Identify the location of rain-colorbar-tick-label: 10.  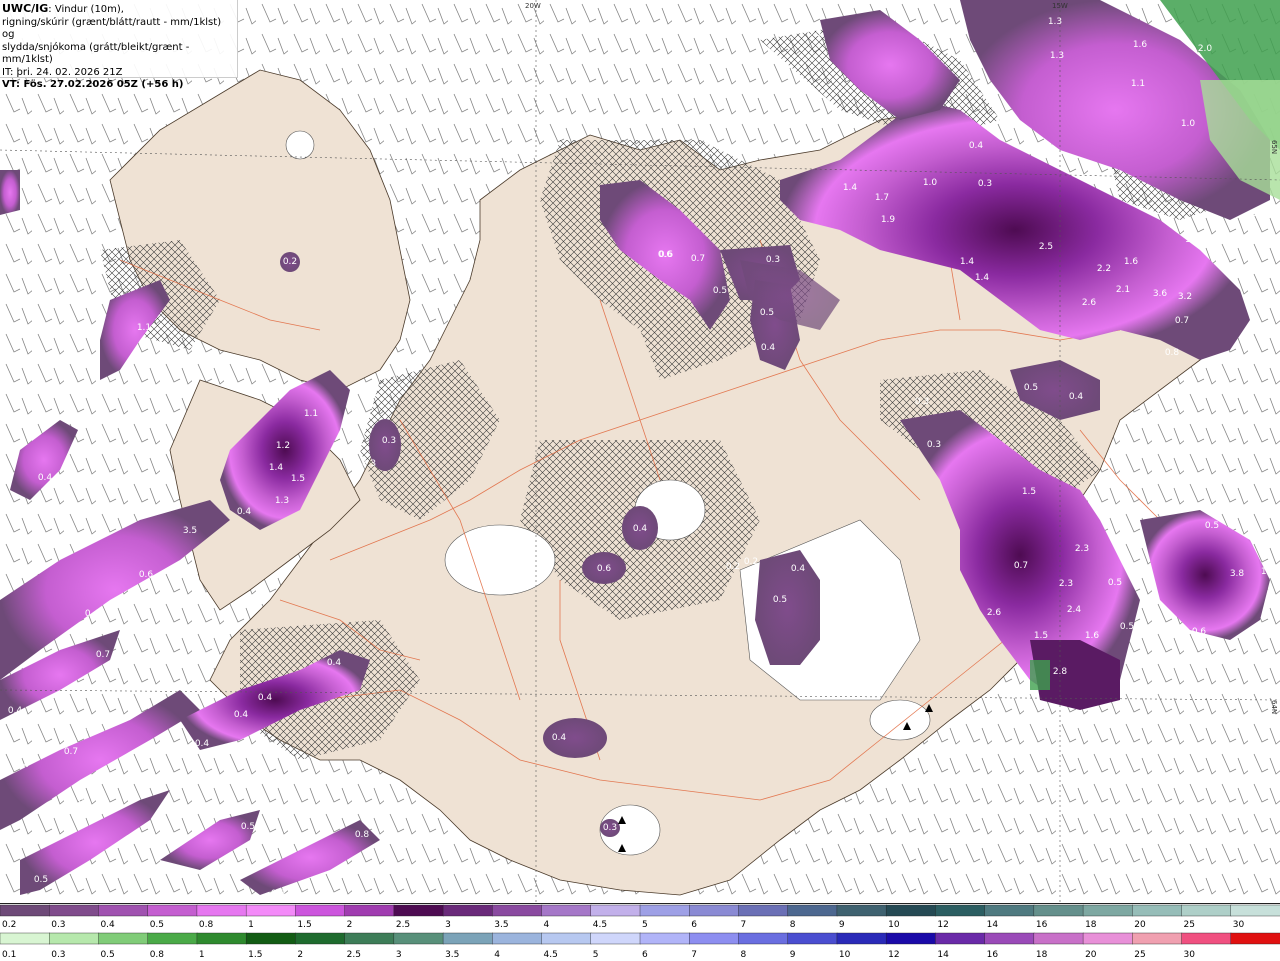
(845, 955).